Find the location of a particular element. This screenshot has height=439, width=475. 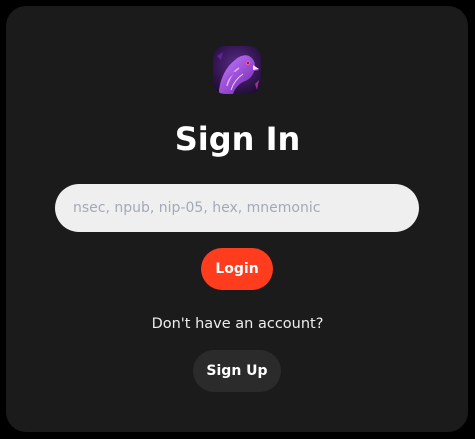

no-account-text: Don't have an account? is located at coordinates (237, 324).